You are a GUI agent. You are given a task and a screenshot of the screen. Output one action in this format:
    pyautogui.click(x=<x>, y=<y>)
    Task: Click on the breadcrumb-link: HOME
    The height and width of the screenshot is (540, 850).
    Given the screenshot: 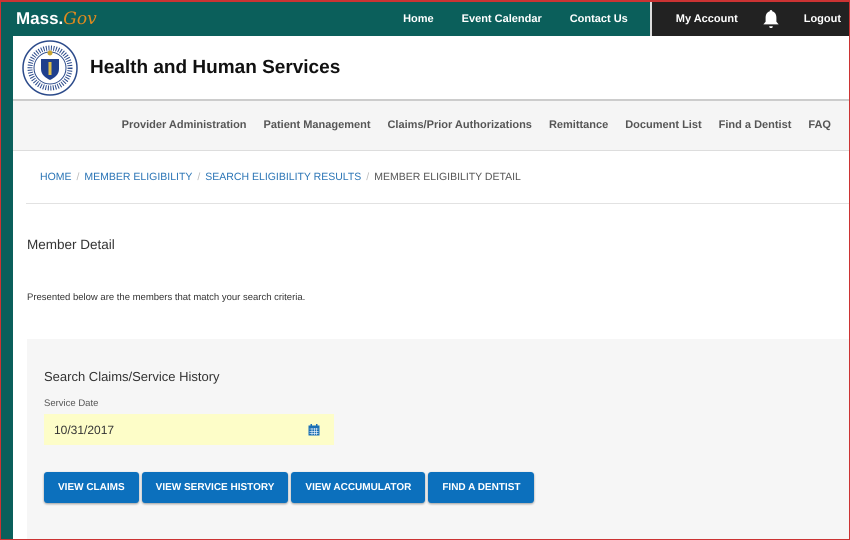 What is the action you would take?
    pyautogui.click(x=56, y=176)
    